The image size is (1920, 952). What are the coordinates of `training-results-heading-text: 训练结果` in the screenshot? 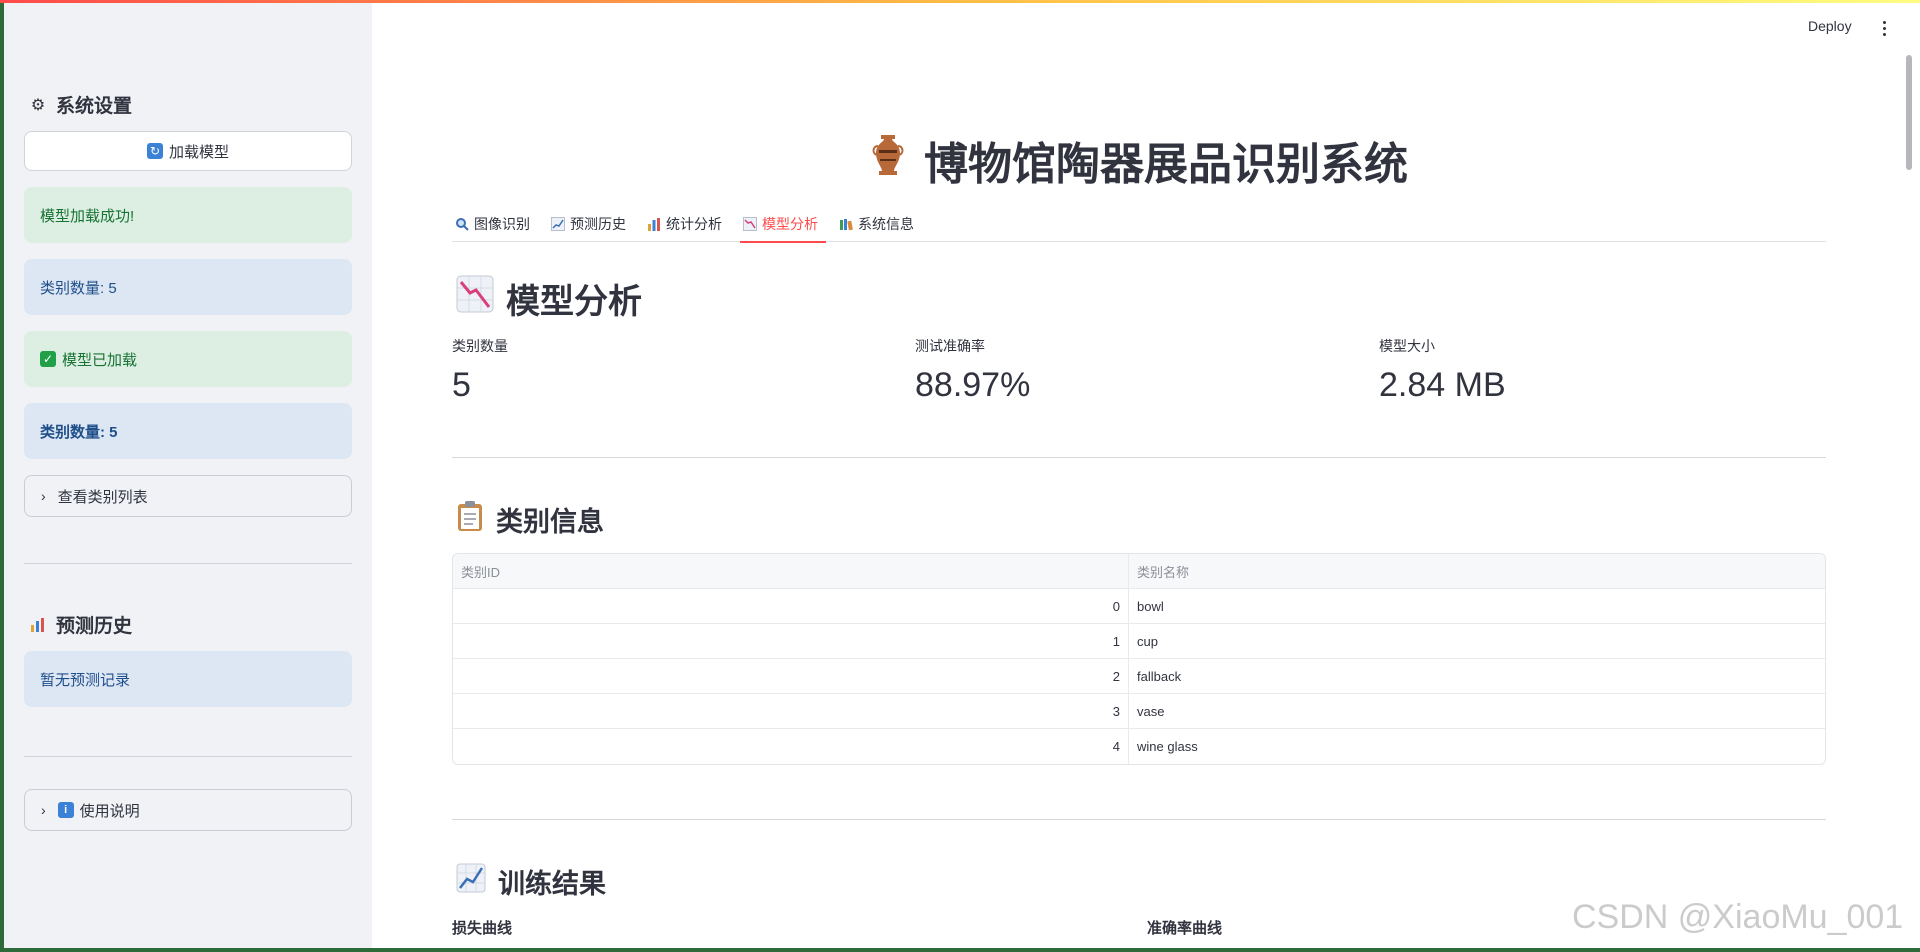 It's located at (552, 884).